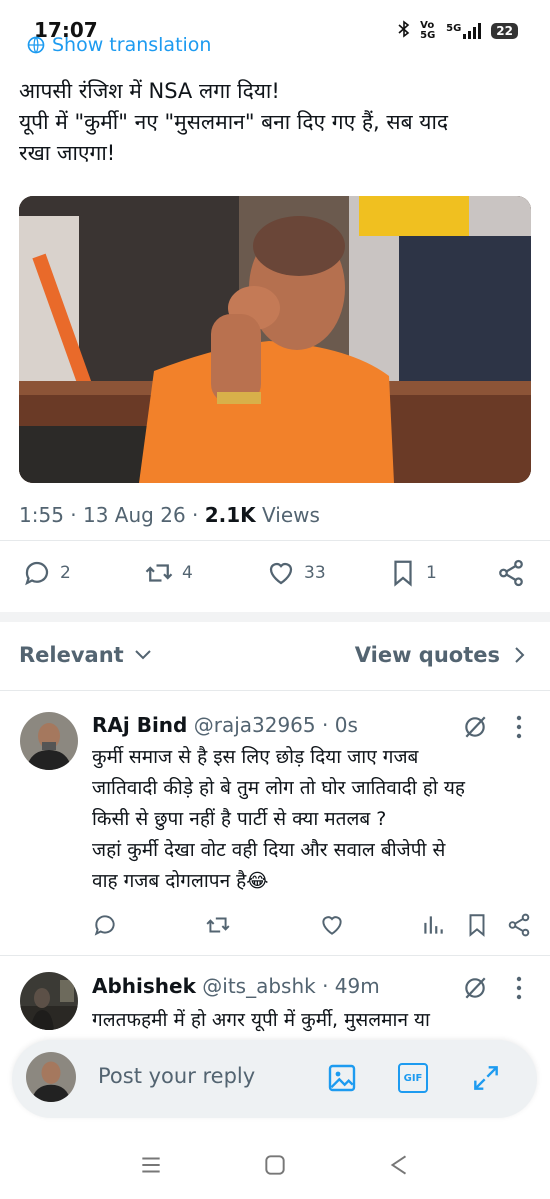  I want to click on view-quotes-link: View quotes, so click(440, 655).